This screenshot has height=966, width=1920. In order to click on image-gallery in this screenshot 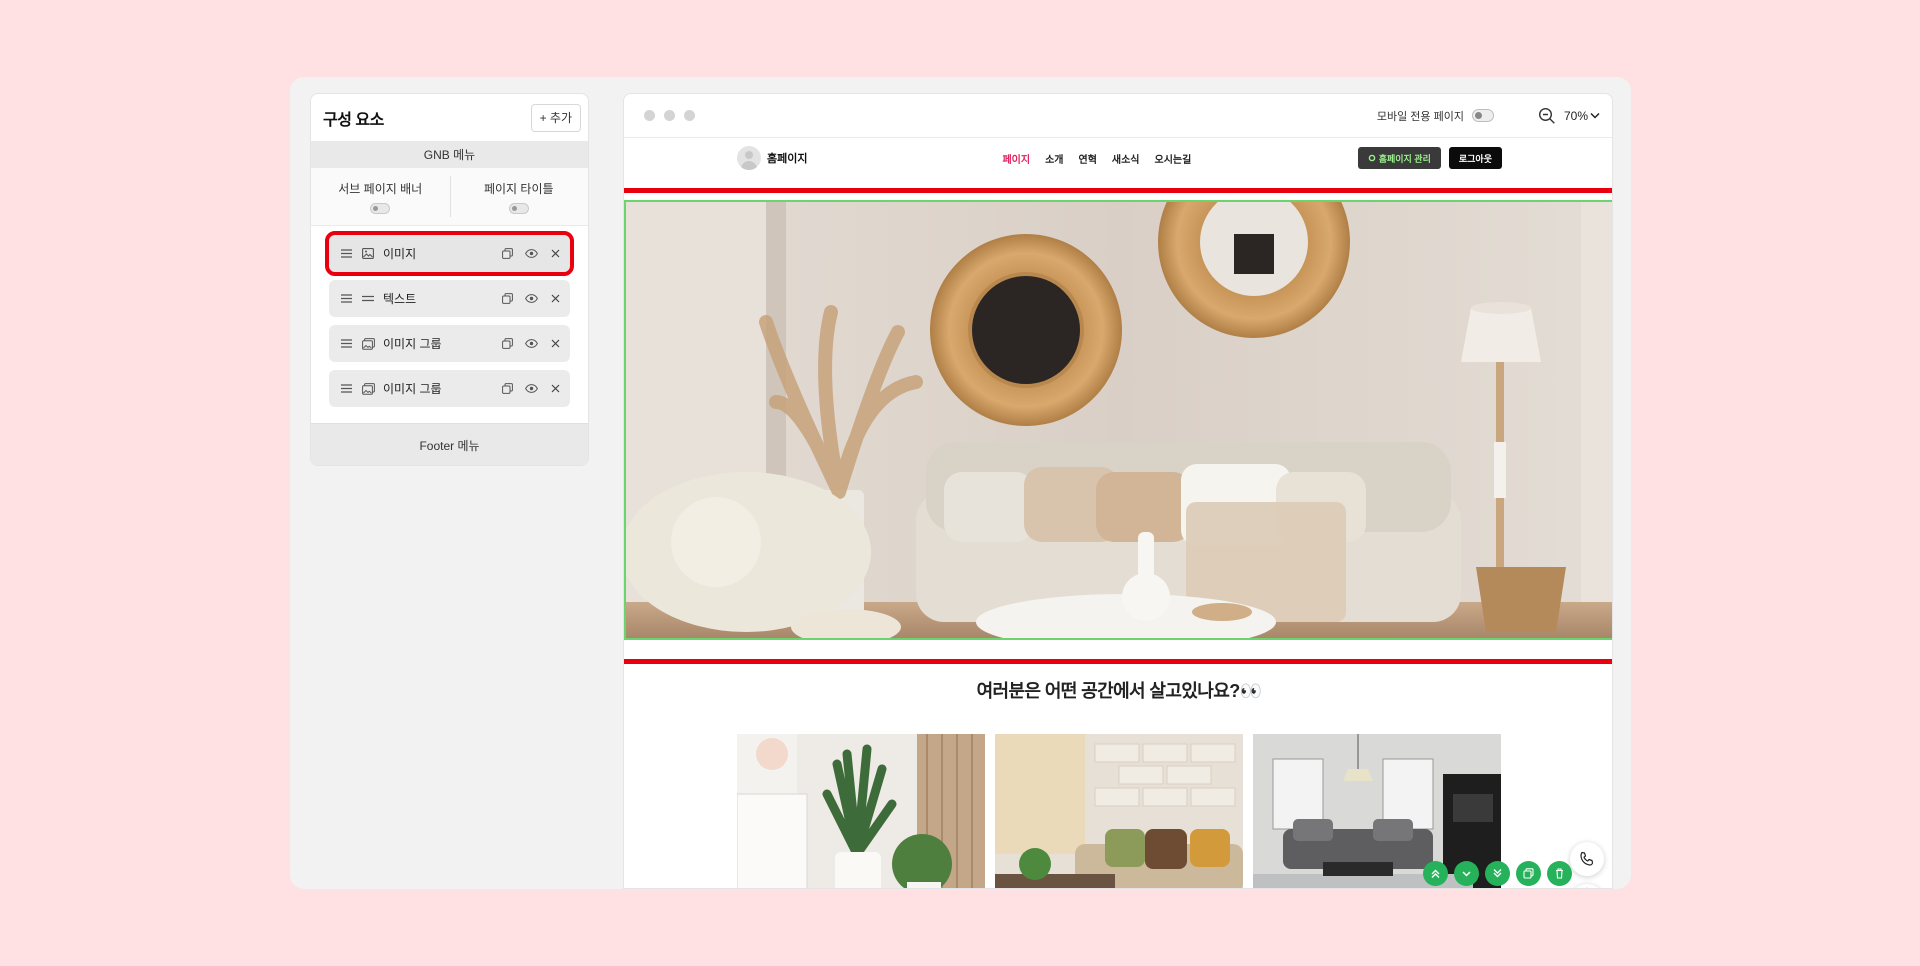, I will do `click(1119, 811)`.